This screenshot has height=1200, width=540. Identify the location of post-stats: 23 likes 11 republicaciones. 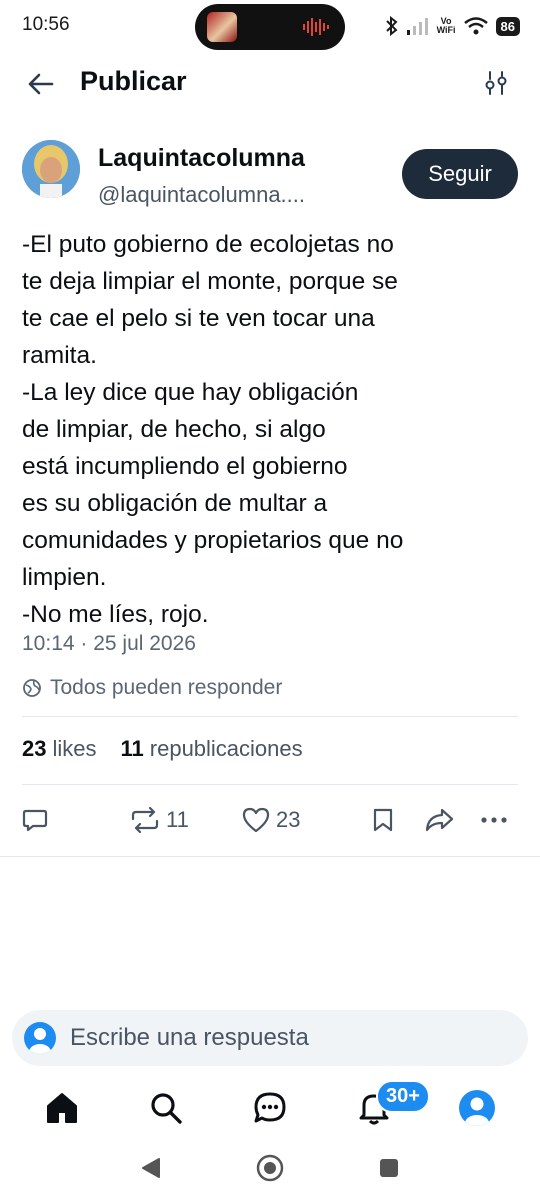
(162, 749).